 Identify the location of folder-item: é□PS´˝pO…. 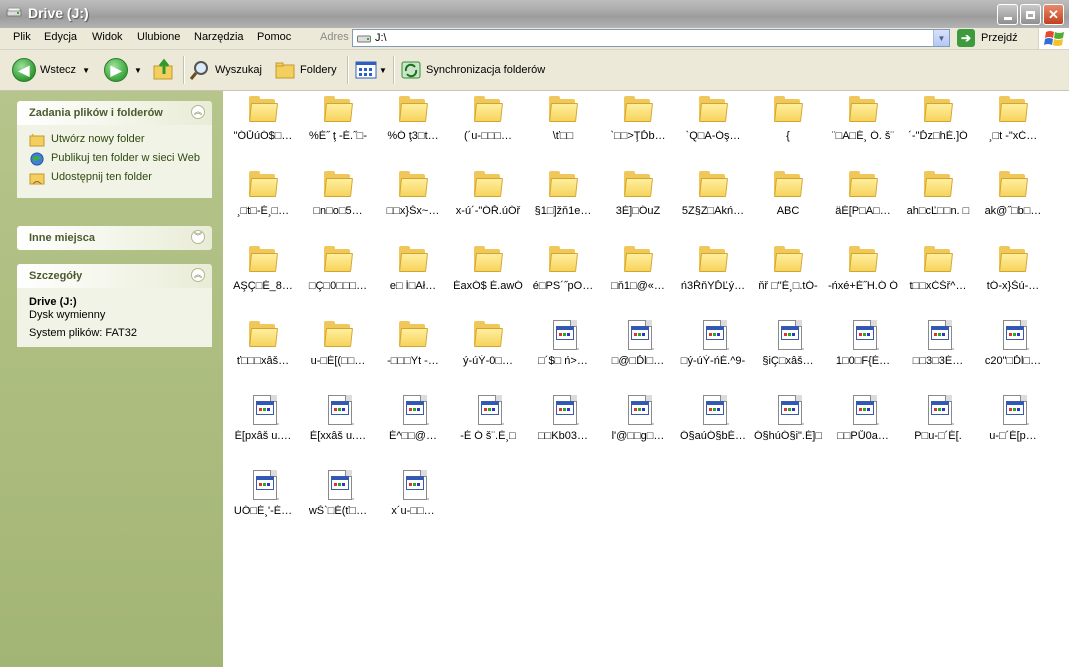
(563, 268).